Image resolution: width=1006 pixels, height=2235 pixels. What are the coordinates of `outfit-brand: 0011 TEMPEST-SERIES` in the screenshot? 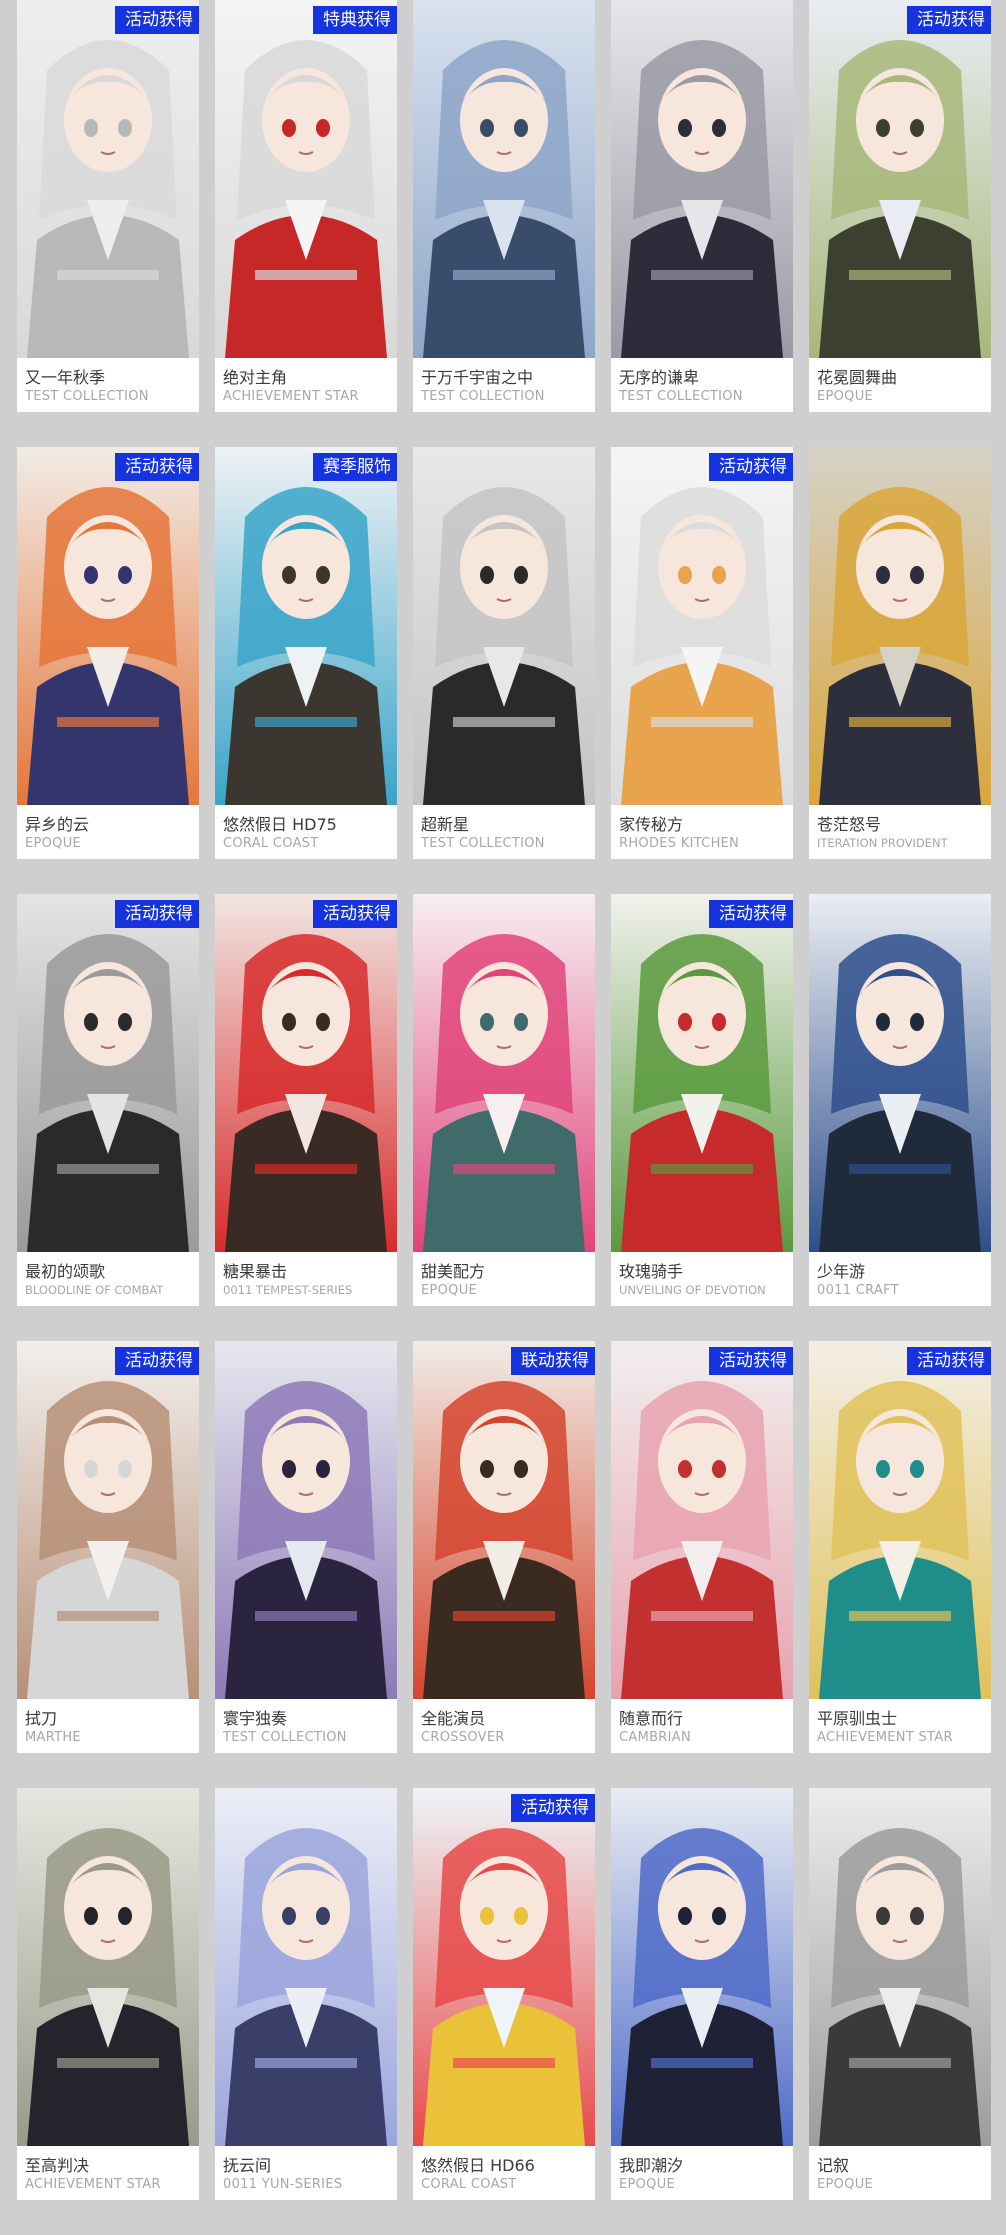 It's located at (288, 1290).